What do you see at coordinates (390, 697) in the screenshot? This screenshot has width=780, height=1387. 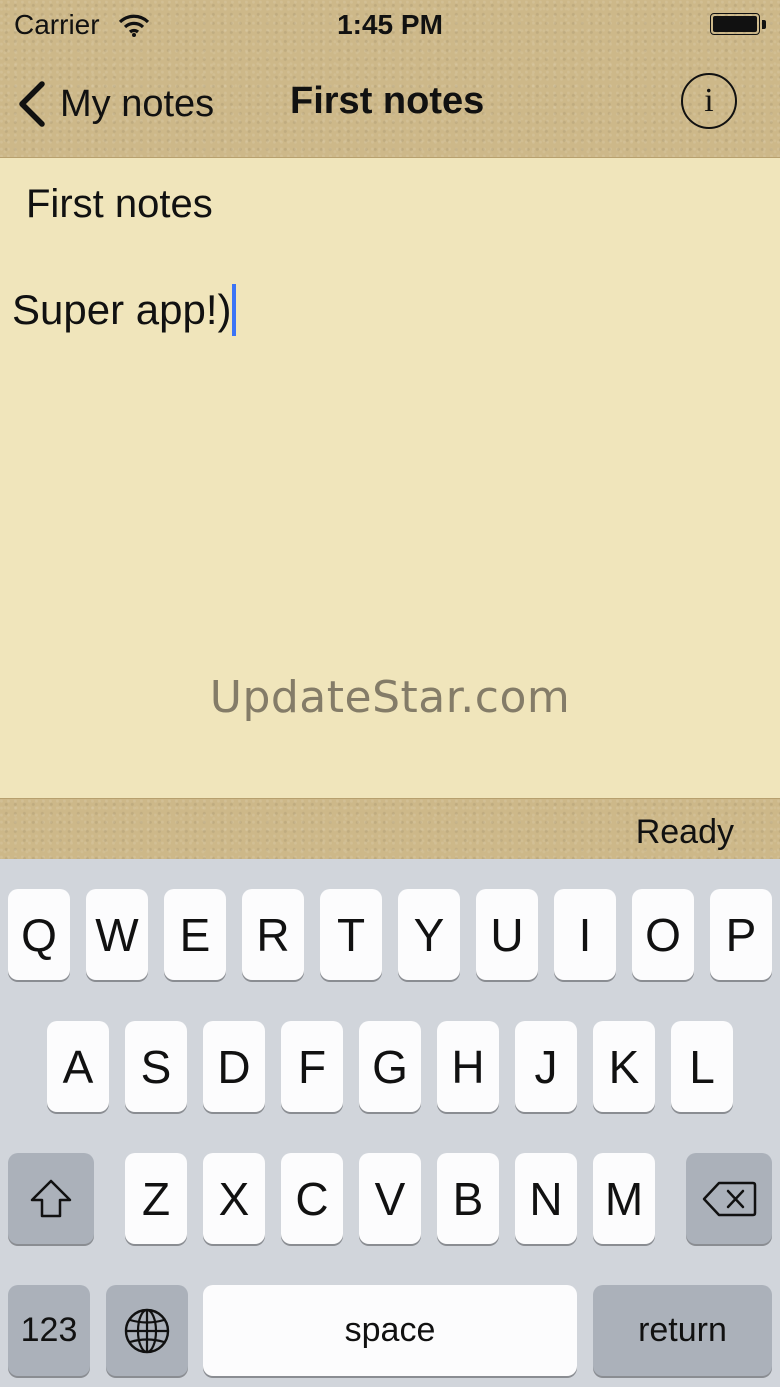 I see `watermark: UpdateStar.com` at bounding box center [390, 697].